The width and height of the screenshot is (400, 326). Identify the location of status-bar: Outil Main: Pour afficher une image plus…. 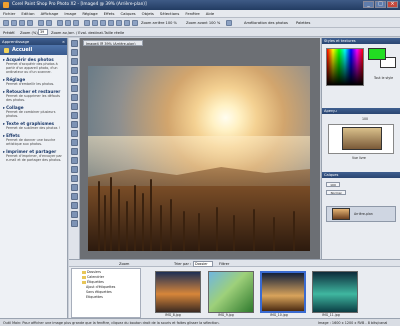
(200, 322).